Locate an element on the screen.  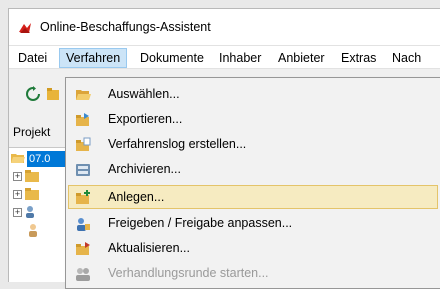
share-icon is located at coordinates (83, 224).